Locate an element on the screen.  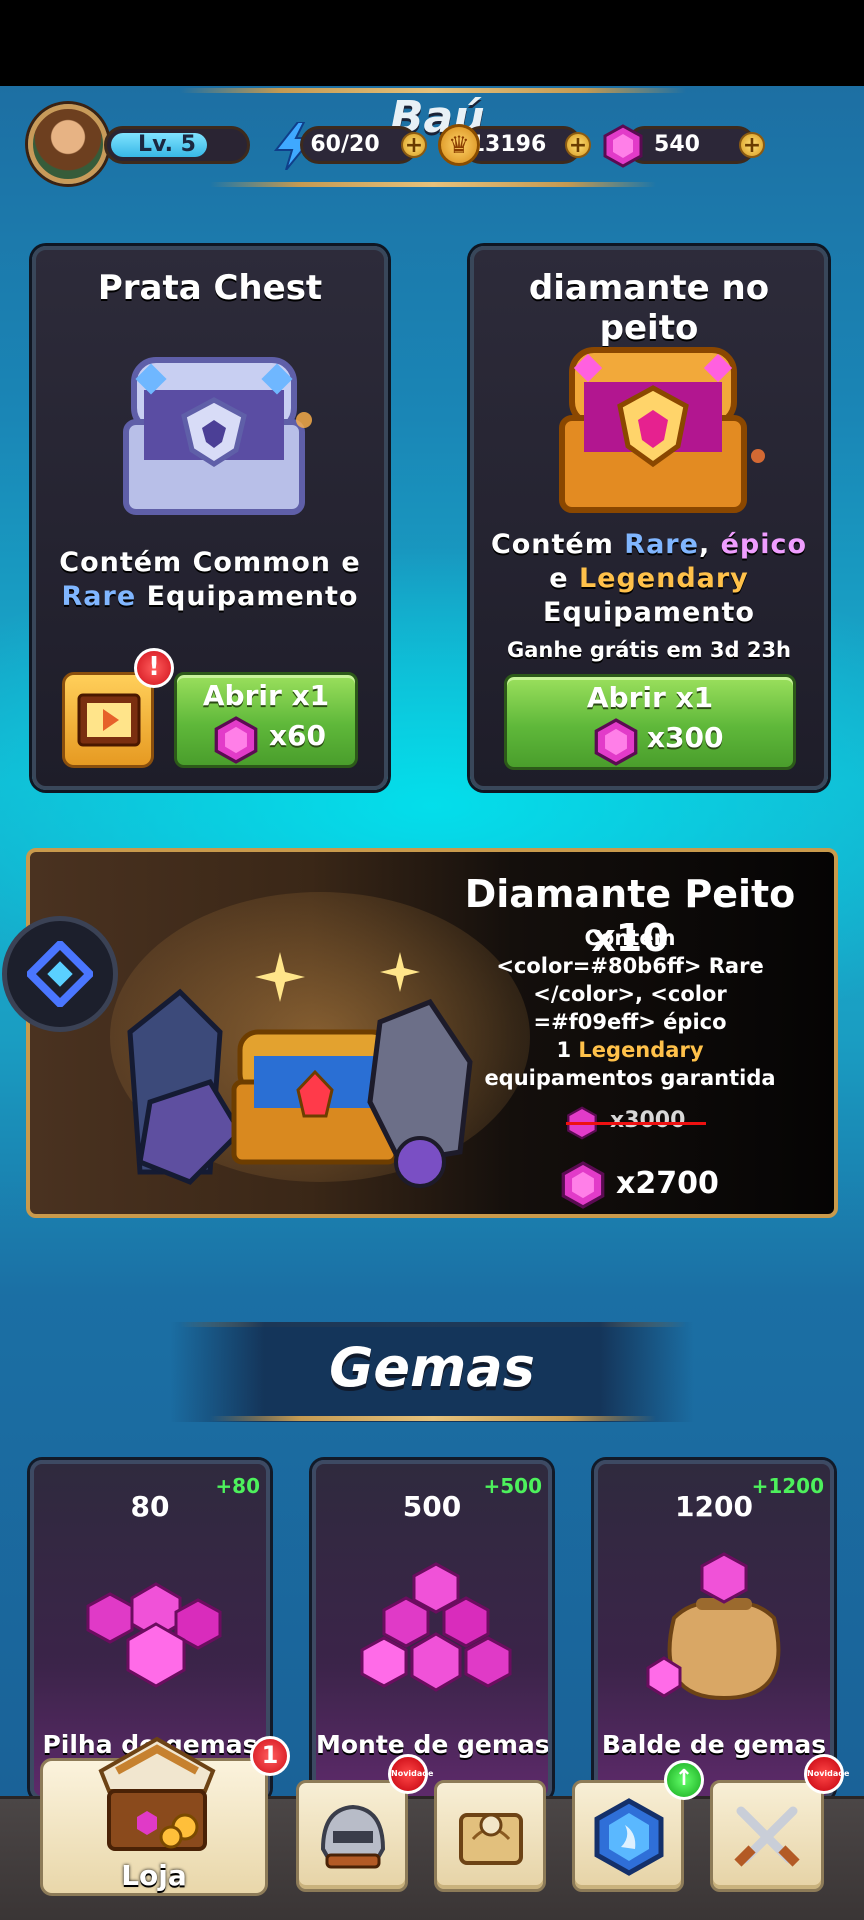
nav-battle-button is located at coordinates (767, 1836).